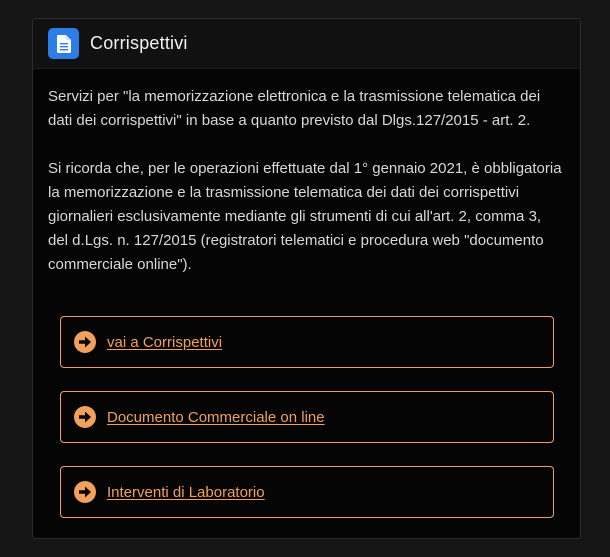 The height and width of the screenshot is (557, 610). I want to click on link-interventi-di-laboratorio: Interventi di Laboratorio, so click(307, 492).